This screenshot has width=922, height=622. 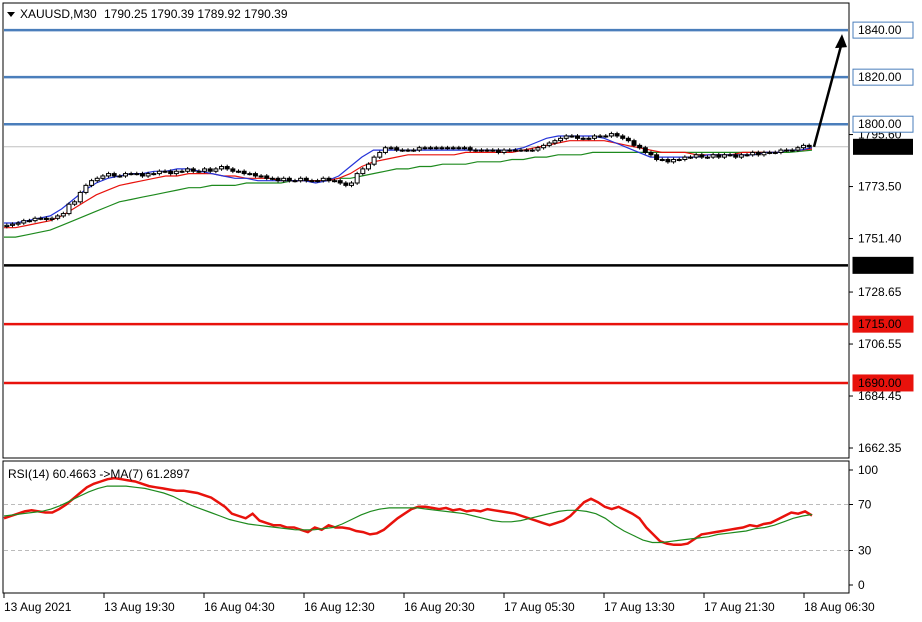 I want to click on ohlc-values: 1790.25 1790.39 1789.92 1790.39, so click(x=196, y=14).